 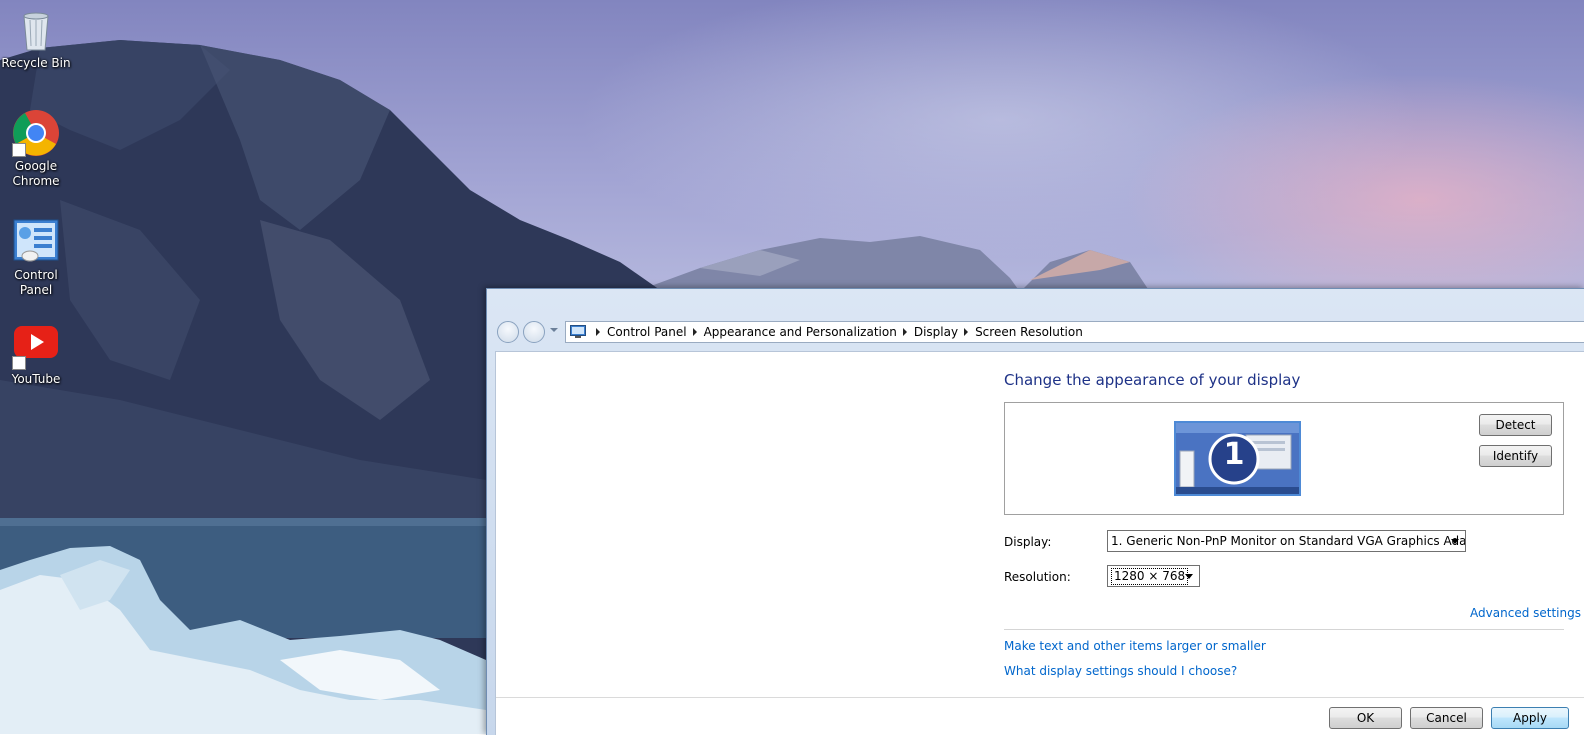 I want to click on recycle-bin-icon, so click(x=36, y=30).